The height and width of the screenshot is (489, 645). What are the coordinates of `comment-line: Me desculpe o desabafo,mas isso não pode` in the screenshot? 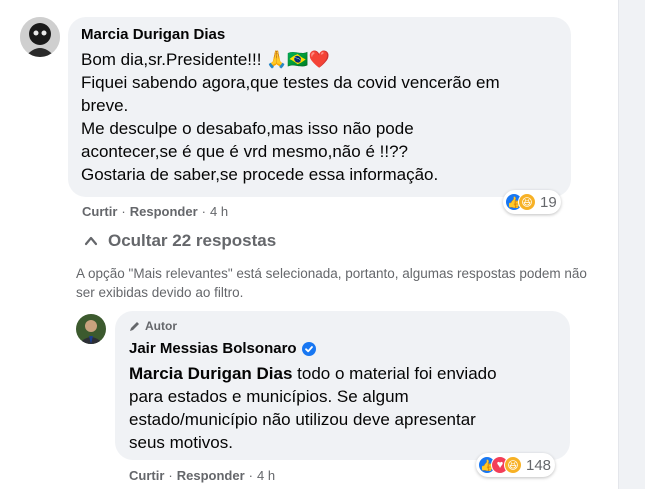 It's located at (247, 128).